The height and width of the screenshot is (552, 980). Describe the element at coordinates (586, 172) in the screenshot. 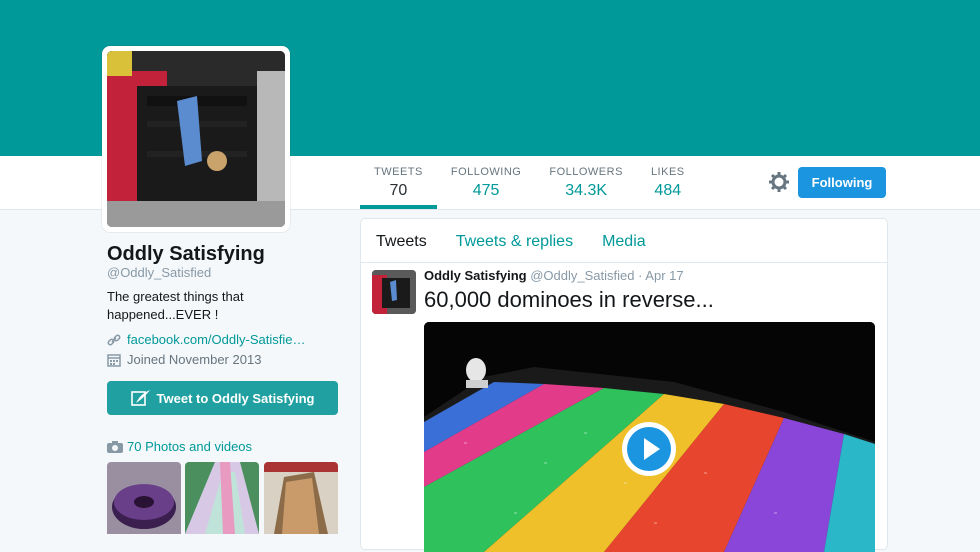

I see `stat-label: FOLLOWERS` at that location.